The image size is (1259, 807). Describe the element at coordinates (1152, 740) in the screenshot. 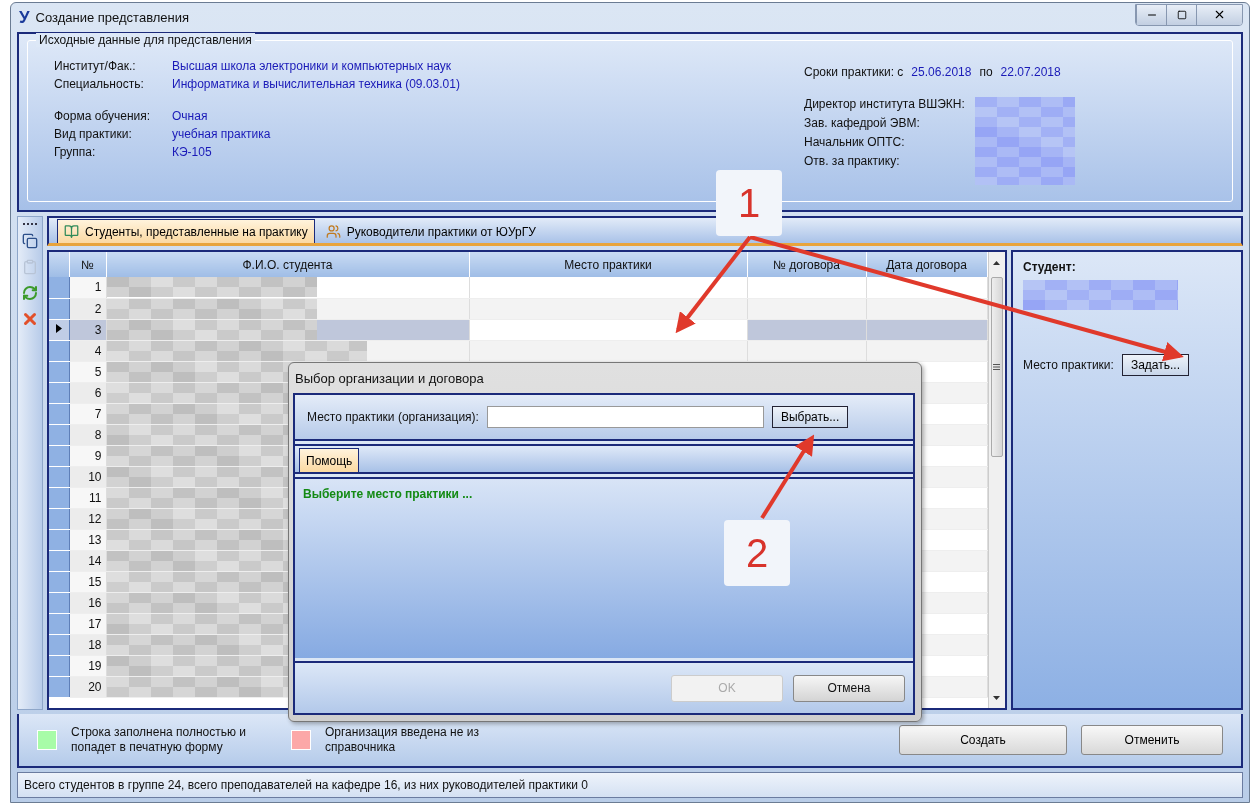

I see `cancel-button: Отменить` at that location.